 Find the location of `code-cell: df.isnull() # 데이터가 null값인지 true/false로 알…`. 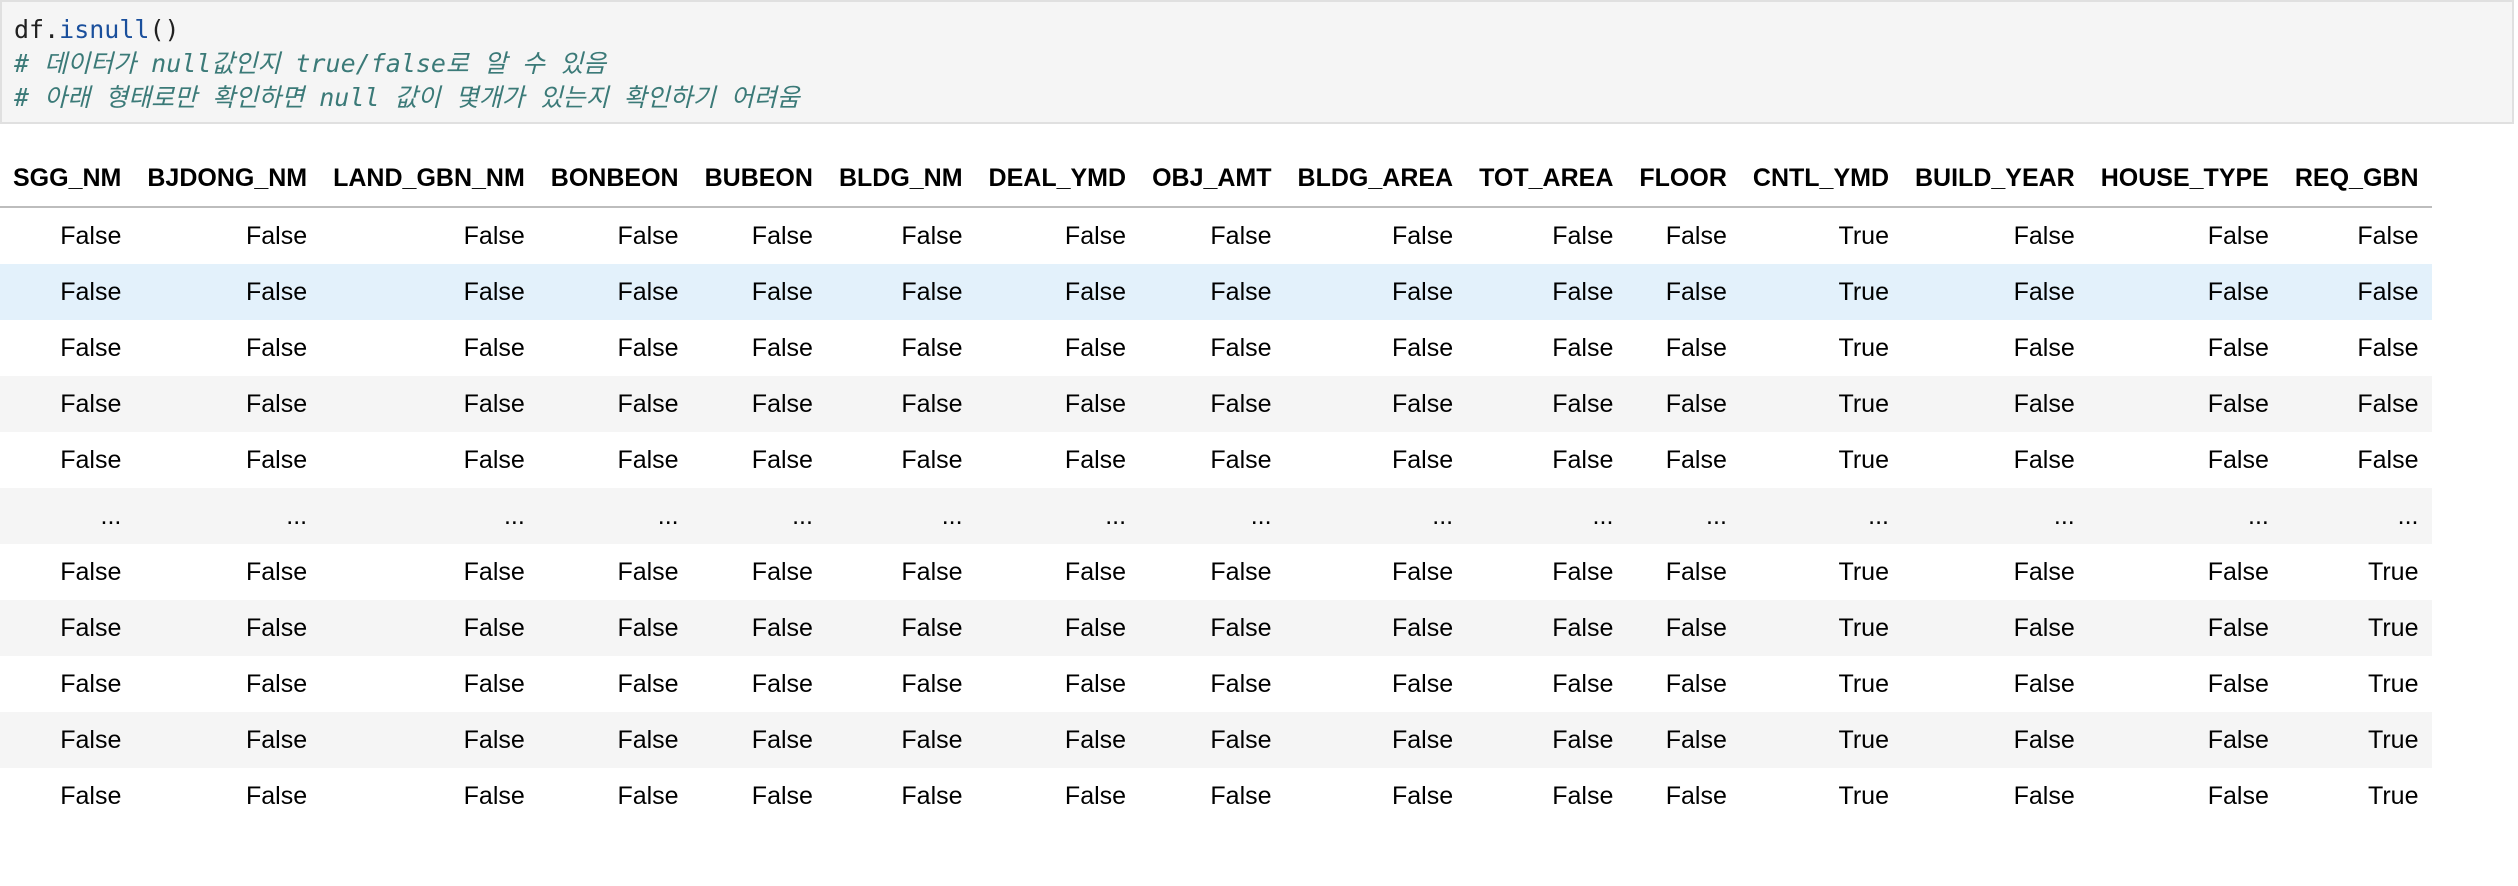

code-cell: df.isnull() # 데이터가 null값인지 true/false로 알… is located at coordinates (1257, 62).